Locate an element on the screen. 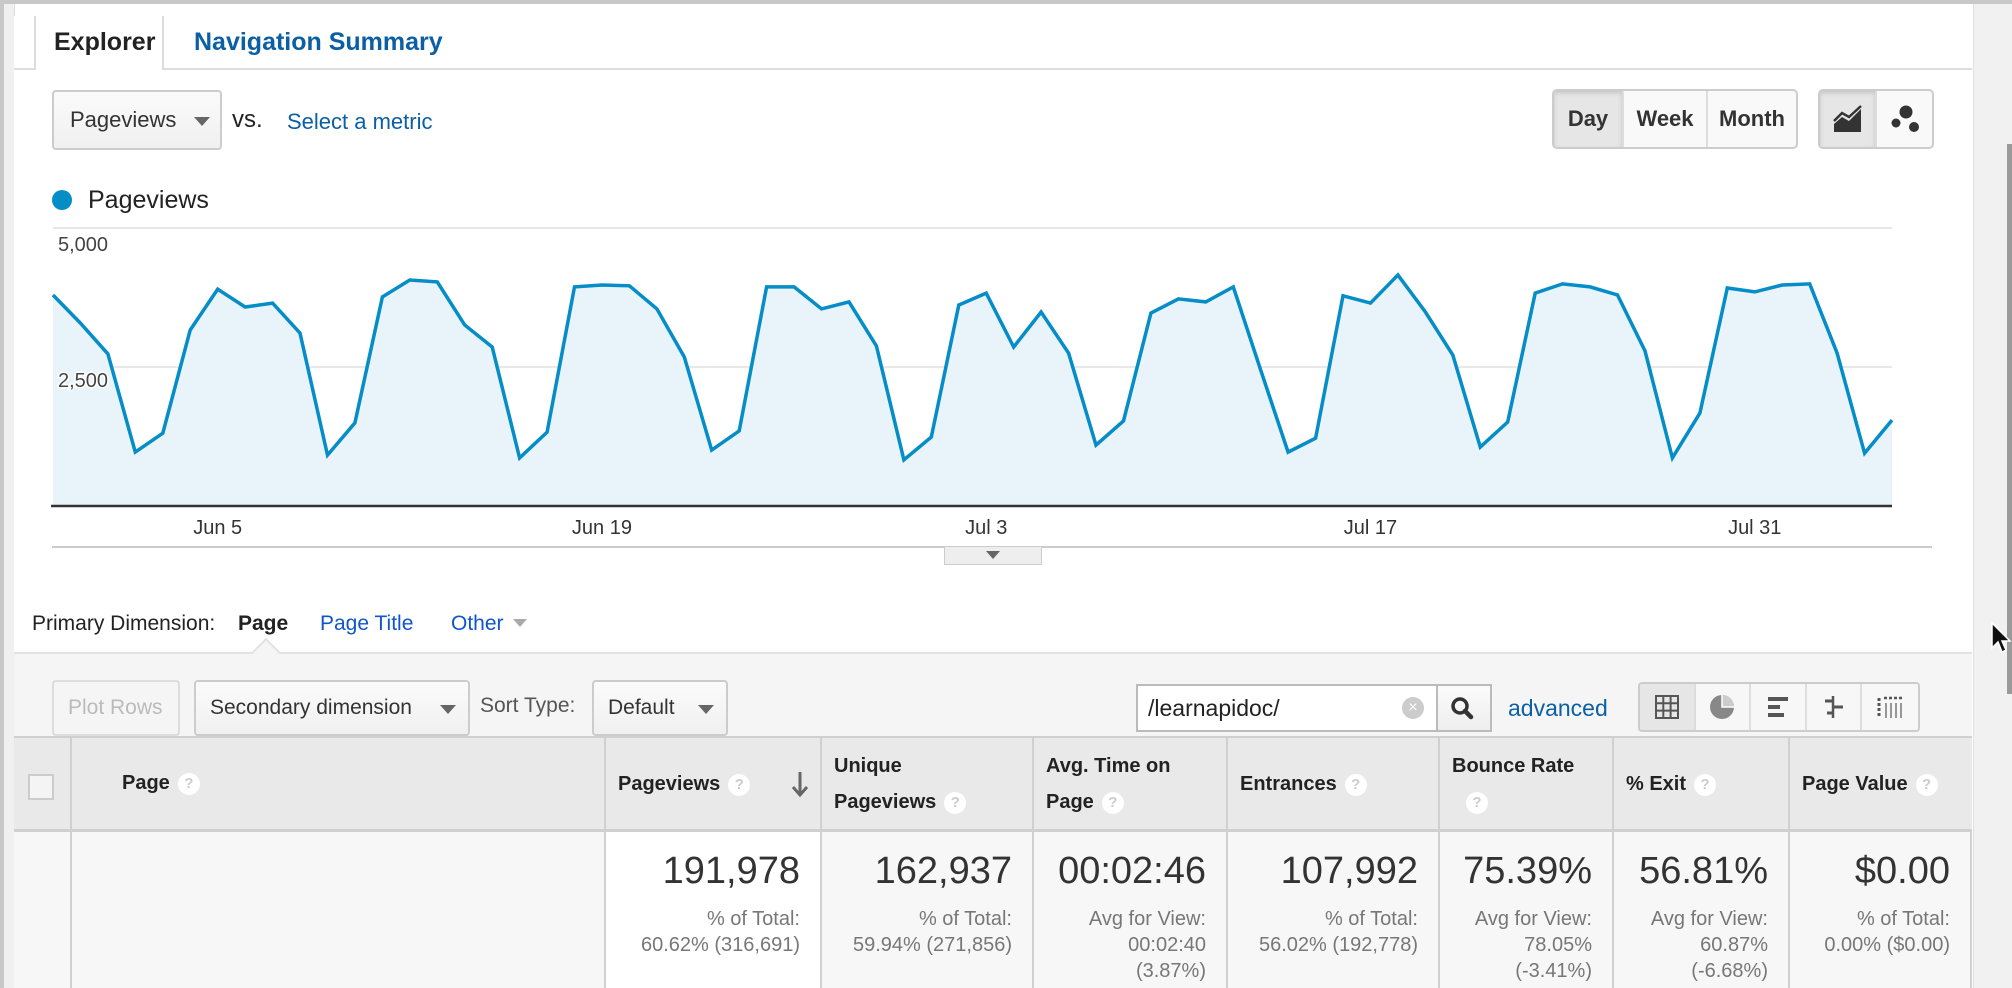  x-tick-label: Jul 31 is located at coordinates (1754, 528).